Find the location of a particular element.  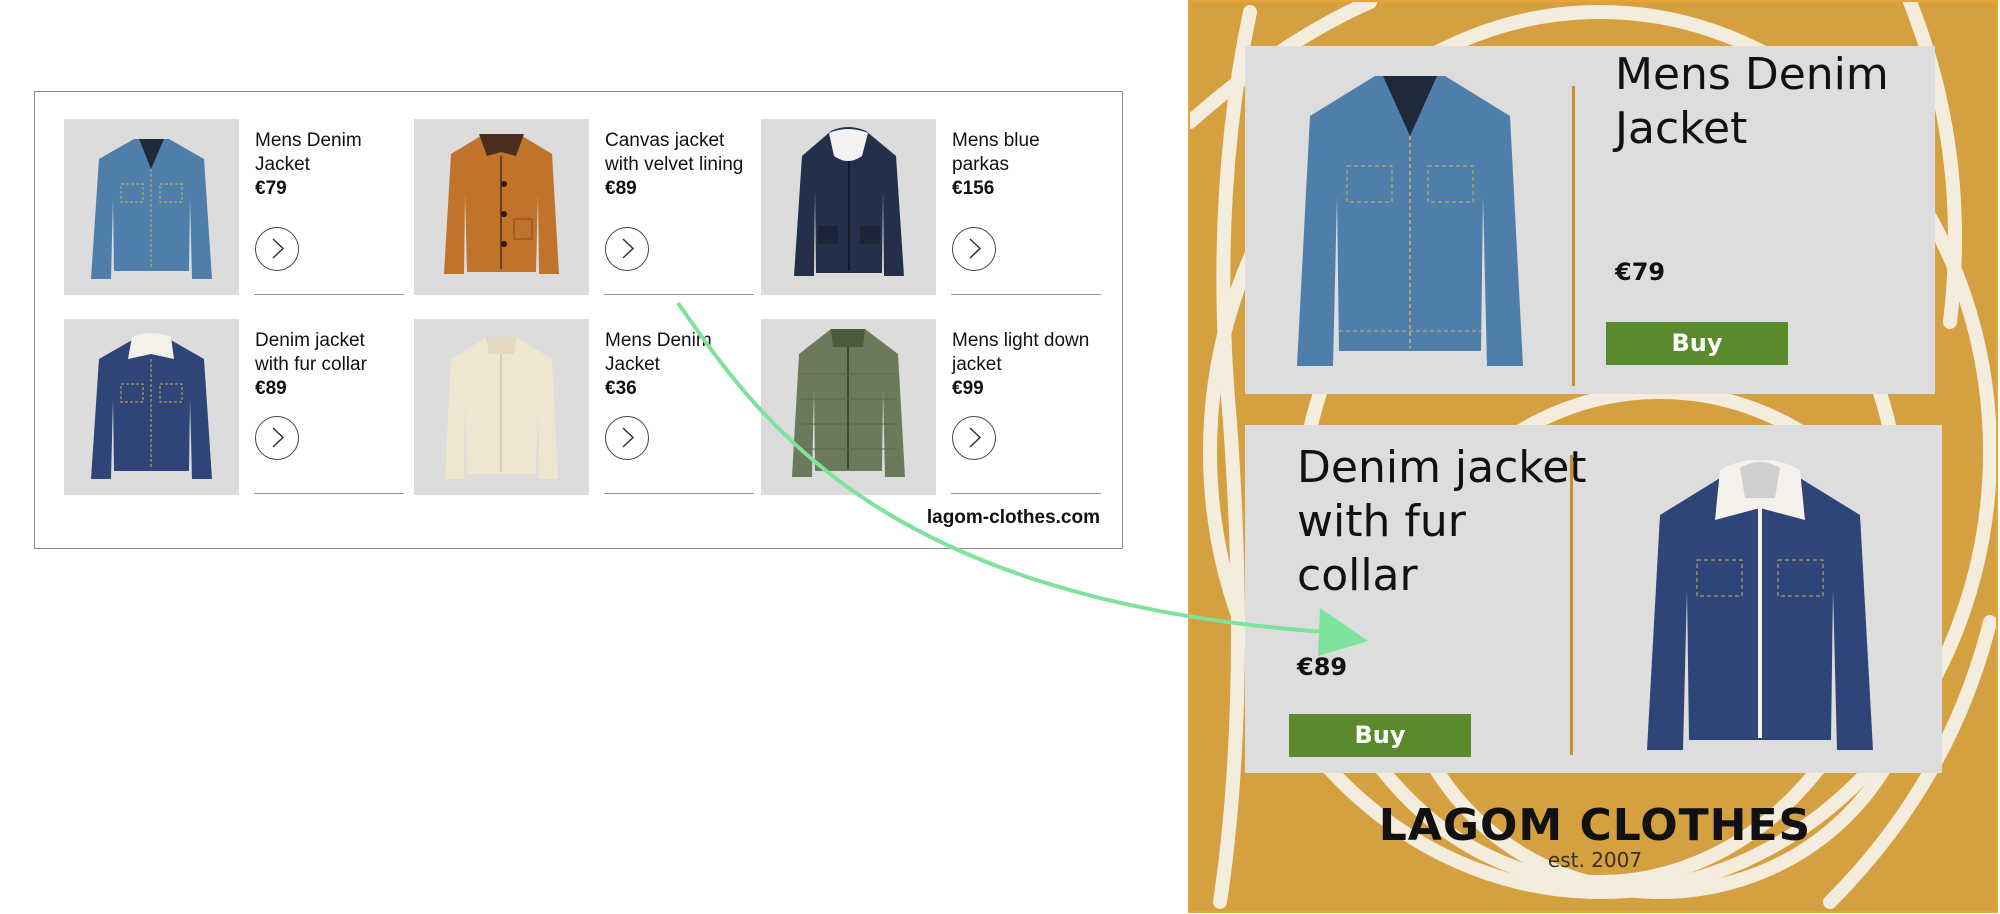

product-price: €99 is located at coordinates (968, 388).